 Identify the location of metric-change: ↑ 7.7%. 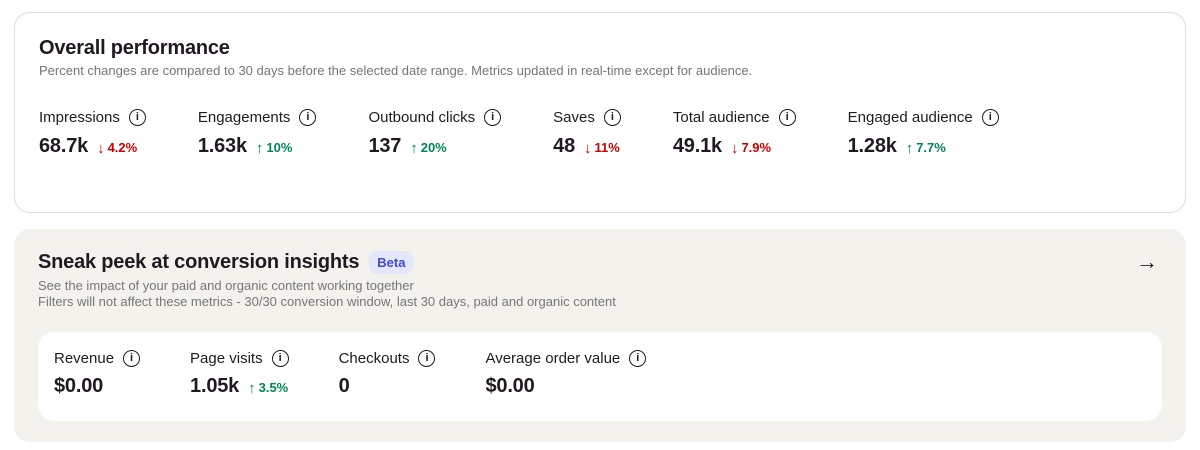
(925, 148).